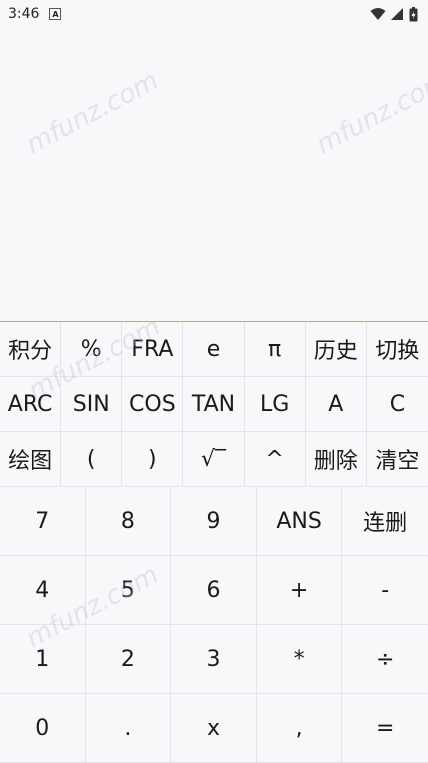  I want to click on key-ans: ANS, so click(299, 521).